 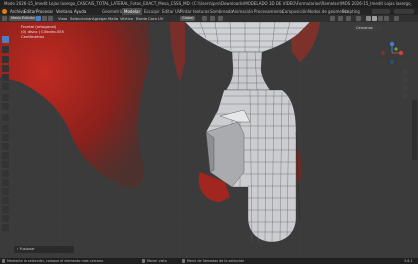 I want to click on inset-icon, so click(x=5, y=137).